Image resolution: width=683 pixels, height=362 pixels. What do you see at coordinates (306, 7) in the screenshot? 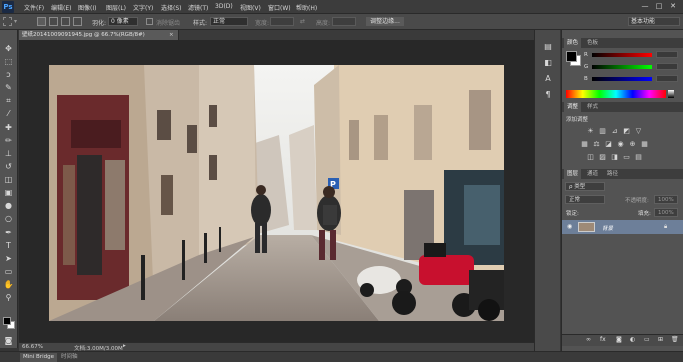
I see `menu-help: 帮助(H)` at bounding box center [306, 7].